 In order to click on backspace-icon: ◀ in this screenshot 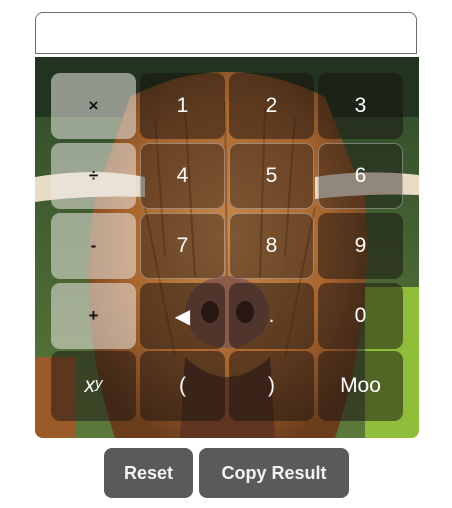, I will do `click(182, 316)`.